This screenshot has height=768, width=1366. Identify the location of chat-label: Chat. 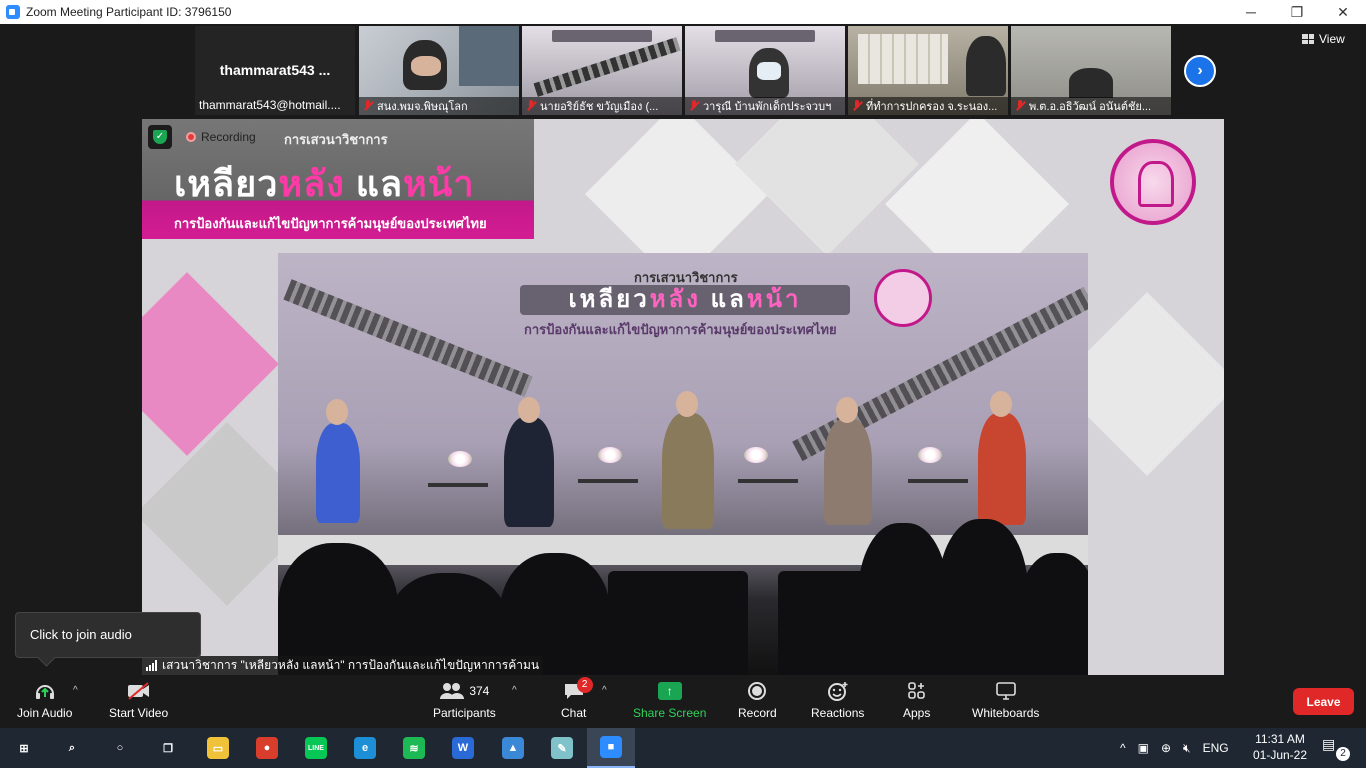
(574, 713).